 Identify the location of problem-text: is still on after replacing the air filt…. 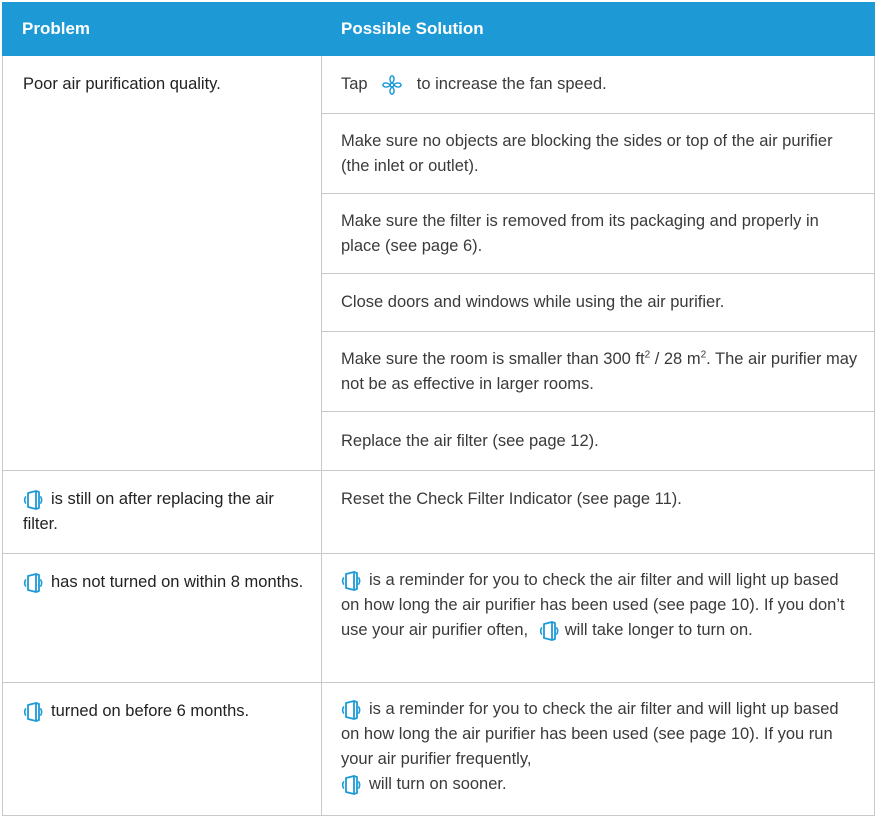
(148, 511).